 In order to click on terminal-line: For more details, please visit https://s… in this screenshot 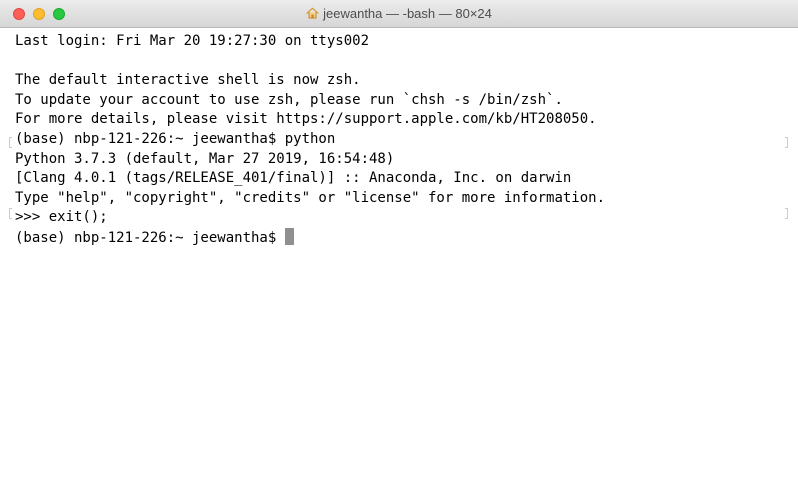, I will do `click(306, 119)`.